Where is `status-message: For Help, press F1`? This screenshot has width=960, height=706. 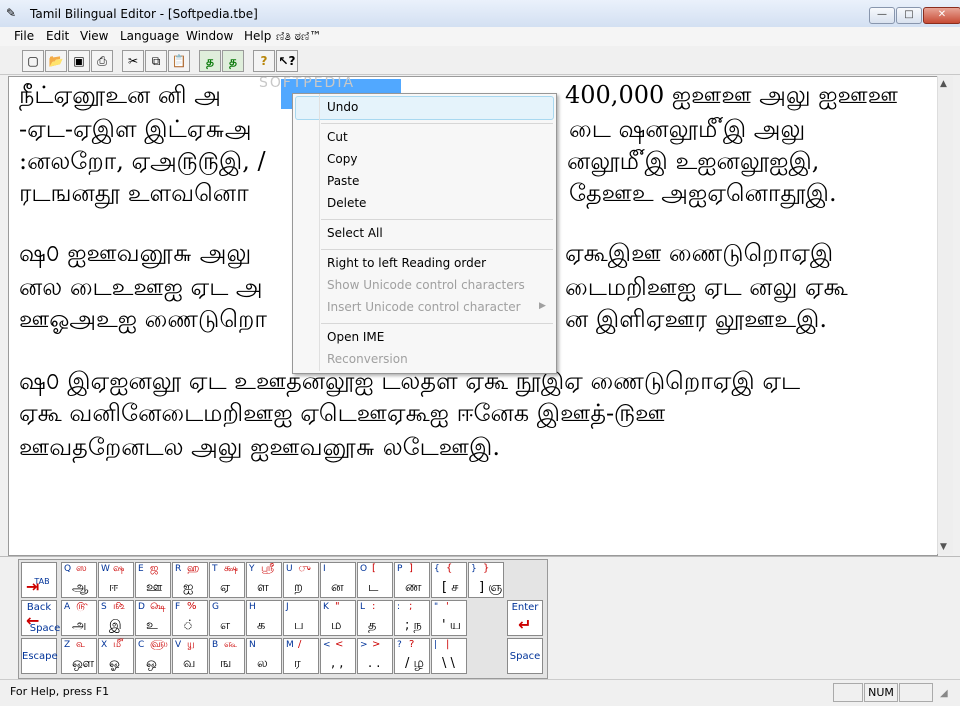
status-message: For Help, press F1 is located at coordinates (60, 691).